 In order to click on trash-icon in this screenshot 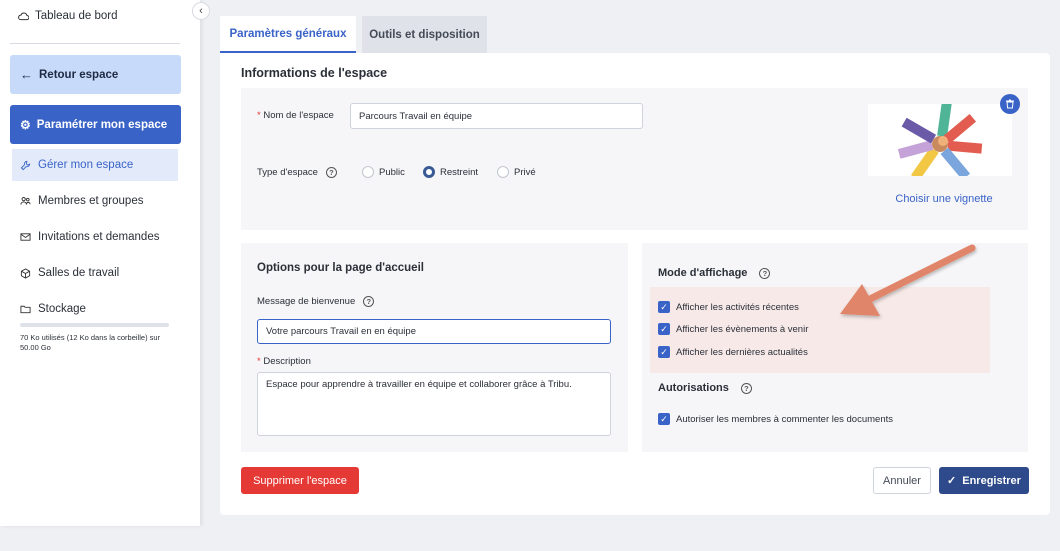, I will do `click(1010, 104)`.